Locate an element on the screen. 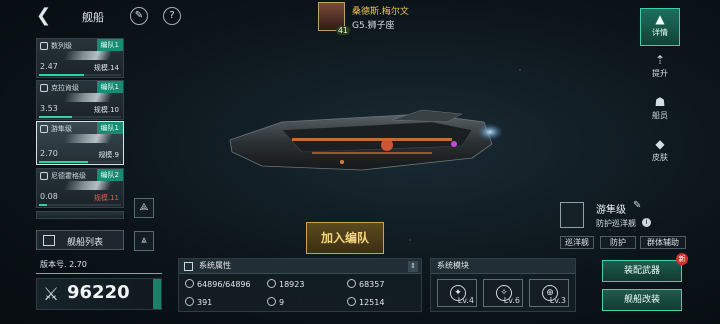  ship-class-type: 防护巡洋舰 is located at coordinates (616, 223).